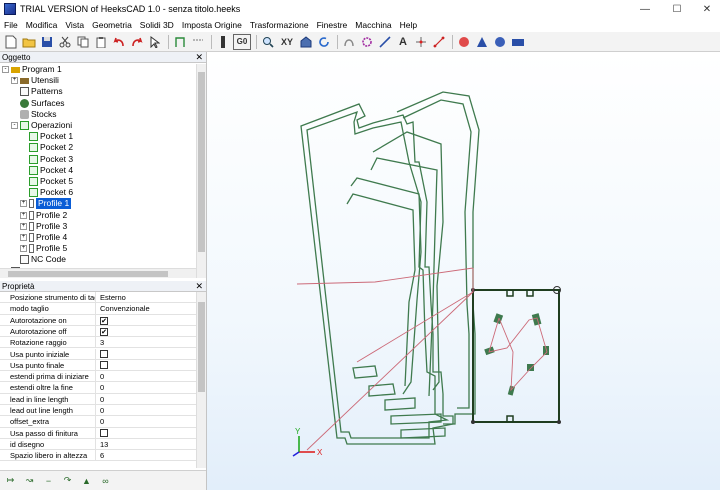 This screenshot has height=490, width=720. What do you see at coordinates (385, 42) in the screenshot?
I see `polyline-tool-icon` at bounding box center [385, 42].